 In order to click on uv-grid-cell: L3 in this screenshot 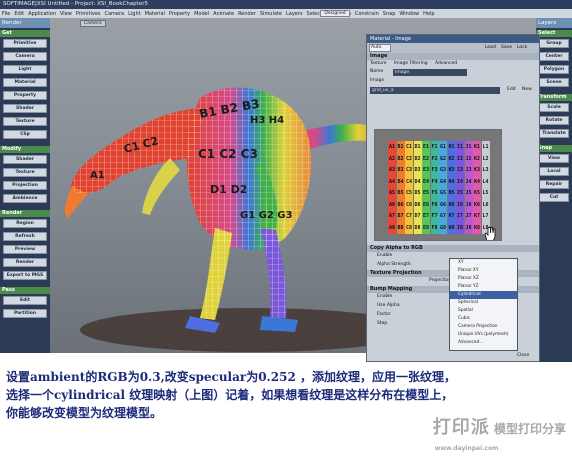, I will do `click(485, 170)`.